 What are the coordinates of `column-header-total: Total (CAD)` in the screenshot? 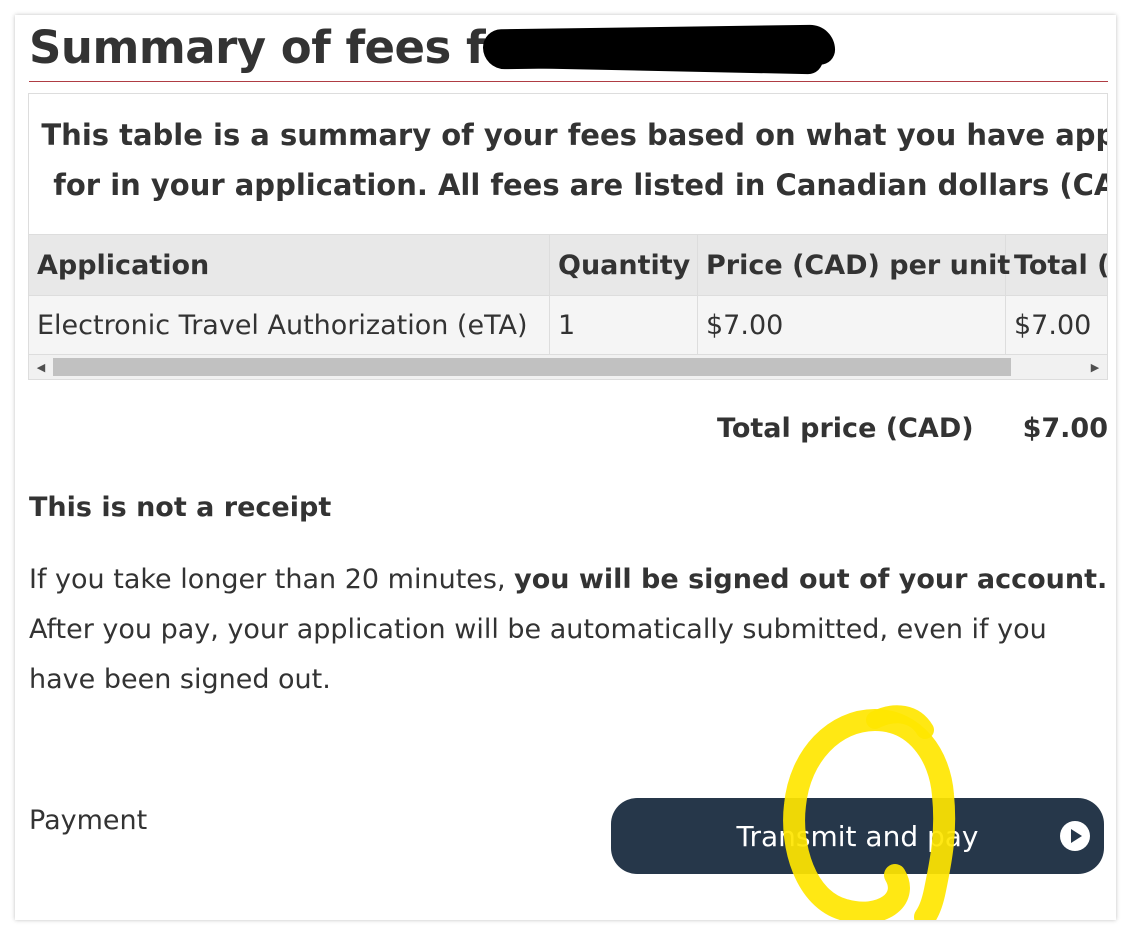 It's located at (1056, 265).